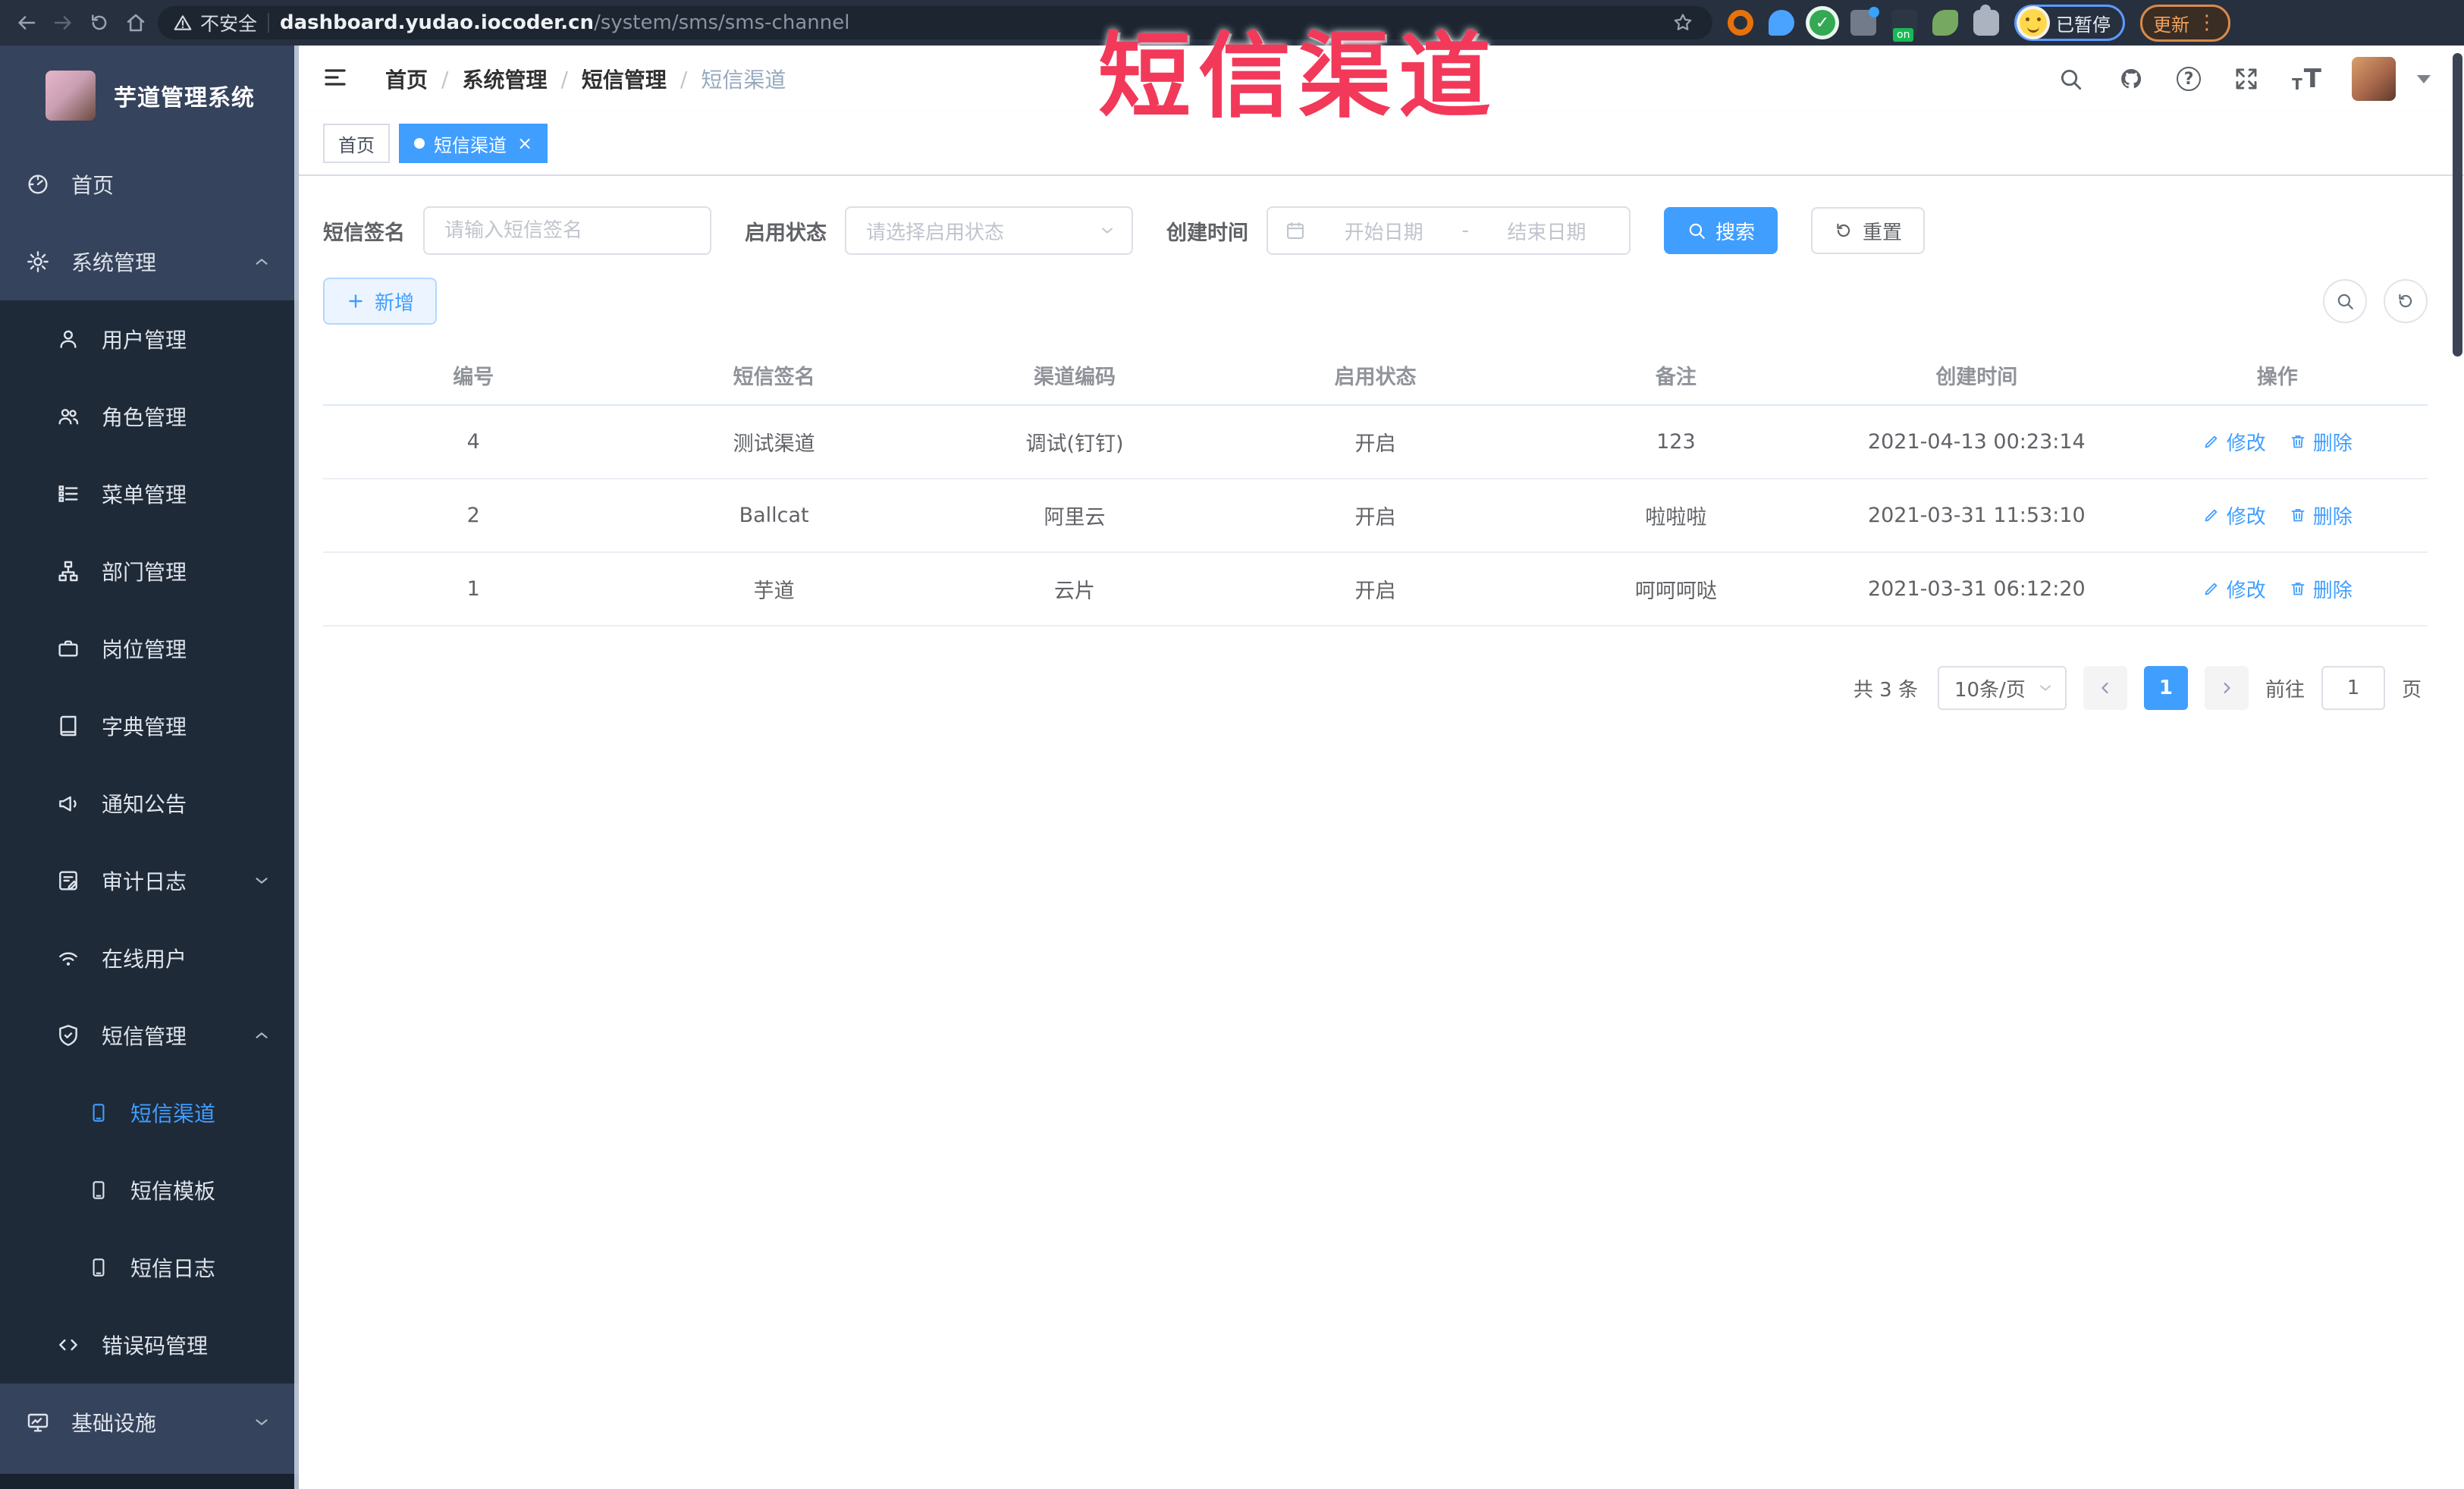 The width and height of the screenshot is (2464, 1489). I want to click on sidebar-item-menu-management: 菜单管理, so click(149, 494).